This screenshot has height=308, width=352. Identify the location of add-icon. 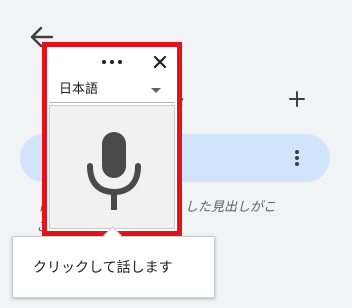
(297, 99).